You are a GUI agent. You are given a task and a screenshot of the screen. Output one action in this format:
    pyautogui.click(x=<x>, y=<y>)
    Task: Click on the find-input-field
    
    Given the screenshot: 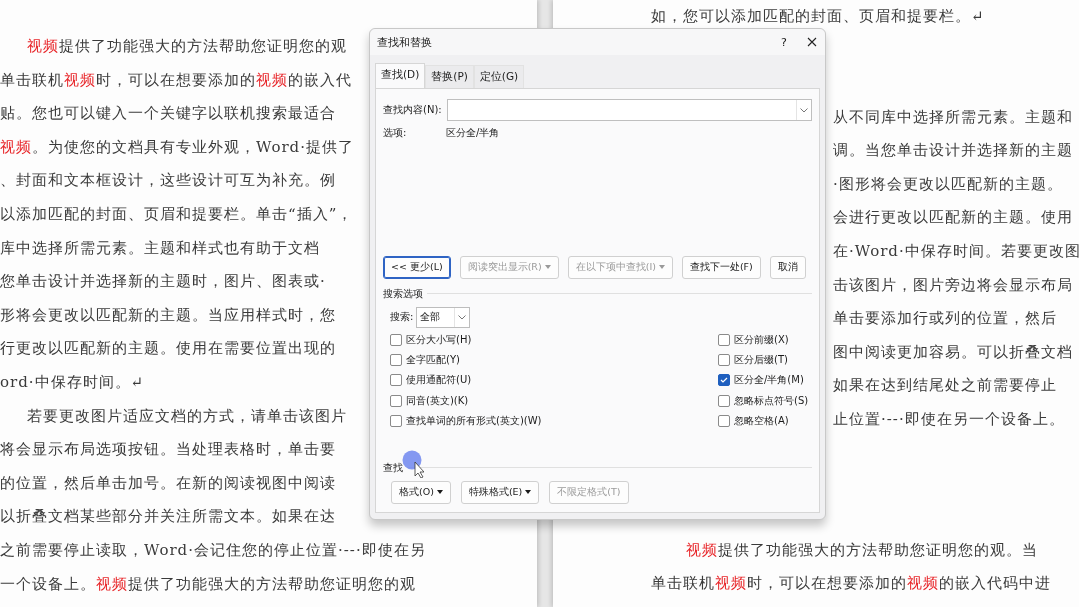 What is the action you would take?
    pyautogui.click(x=629, y=110)
    